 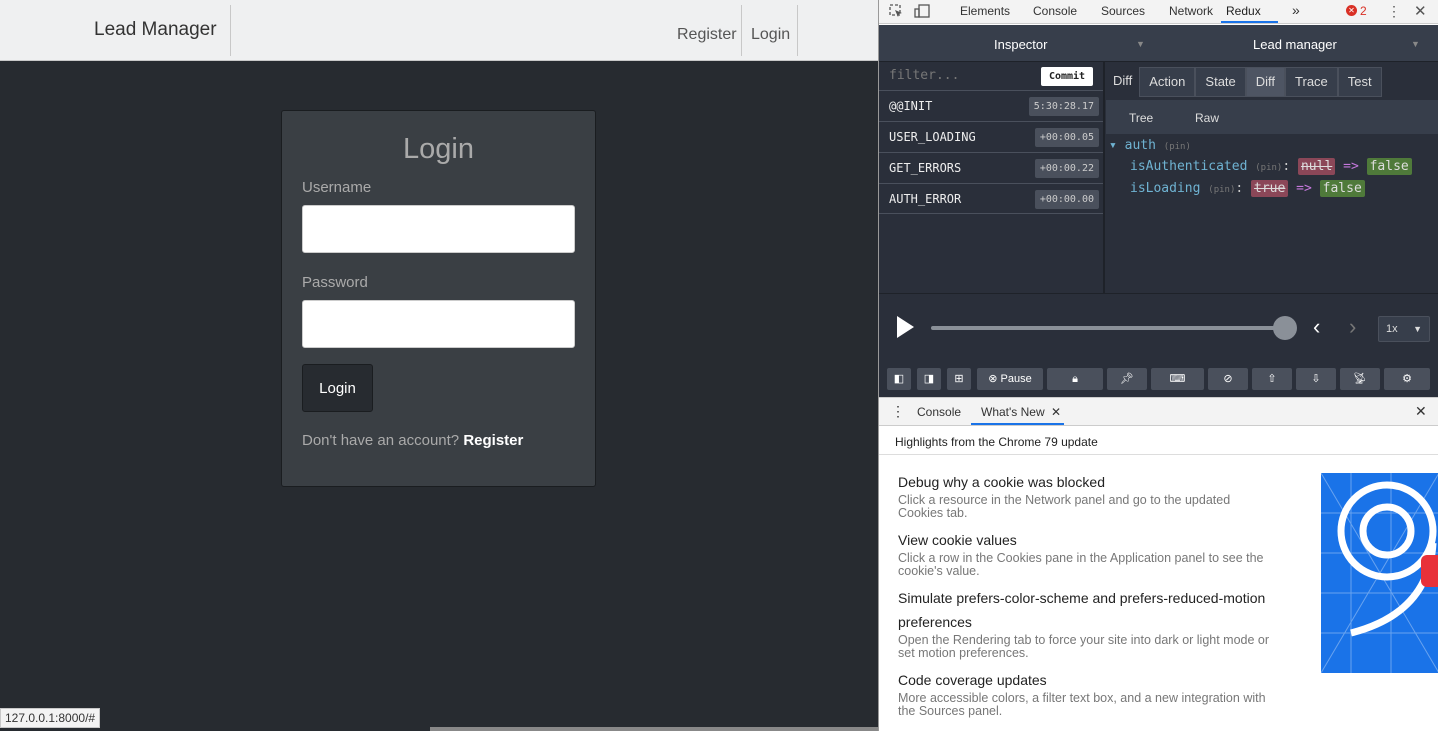 What do you see at coordinates (1207, 118) in the screenshot?
I see `subtab-raw: Raw` at bounding box center [1207, 118].